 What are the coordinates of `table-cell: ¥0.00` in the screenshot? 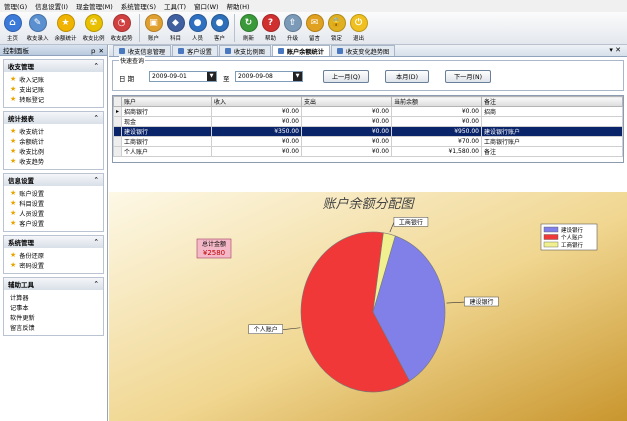 It's located at (436, 121).